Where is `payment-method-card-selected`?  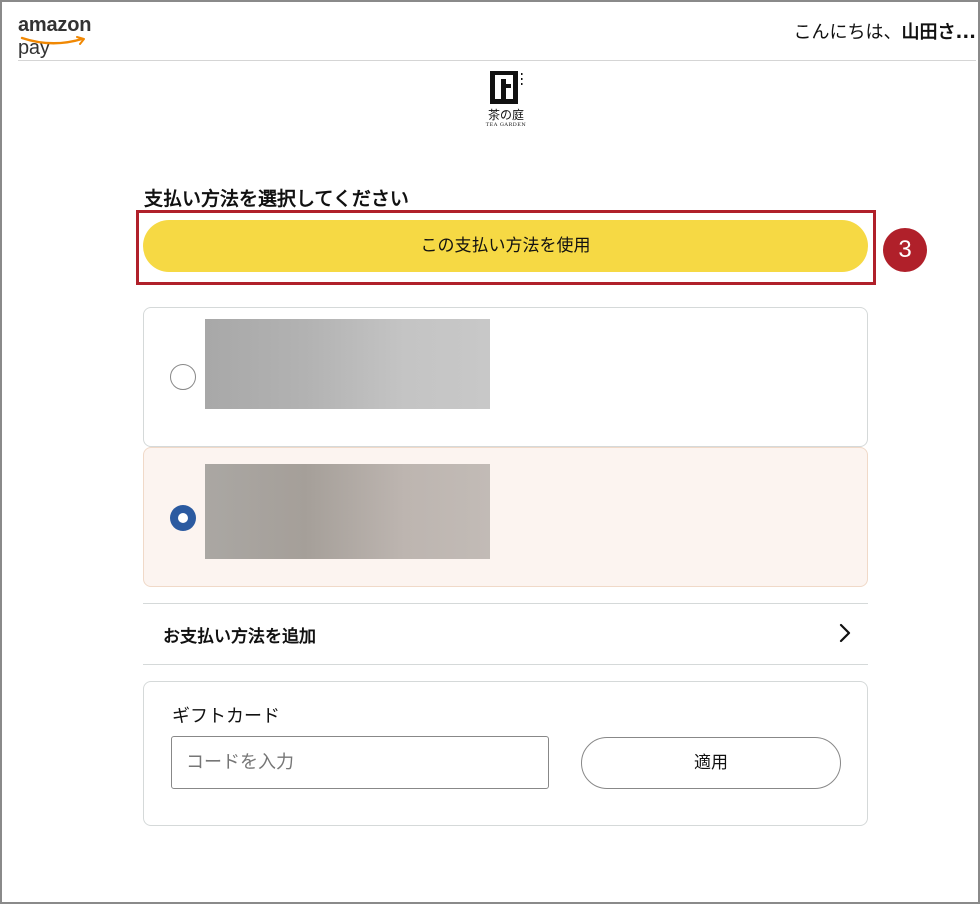
payment-method-card-selected is located at coordinates (505, 517).